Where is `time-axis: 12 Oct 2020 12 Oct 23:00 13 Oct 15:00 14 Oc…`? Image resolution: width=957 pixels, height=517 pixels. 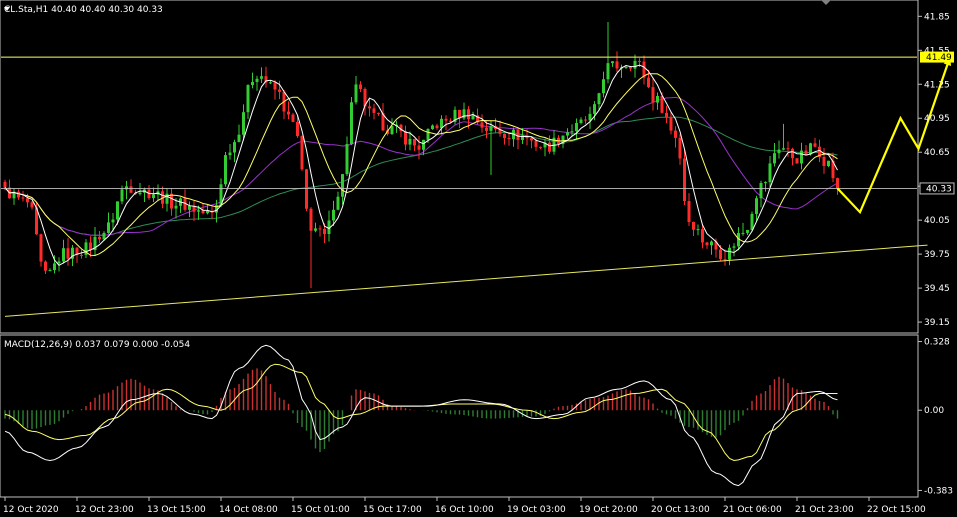 time-axis: 12 Oct 2020 12 Oct 23:00 13 Oct 15:00 14 Oc… is located at coordinates (464, 506).